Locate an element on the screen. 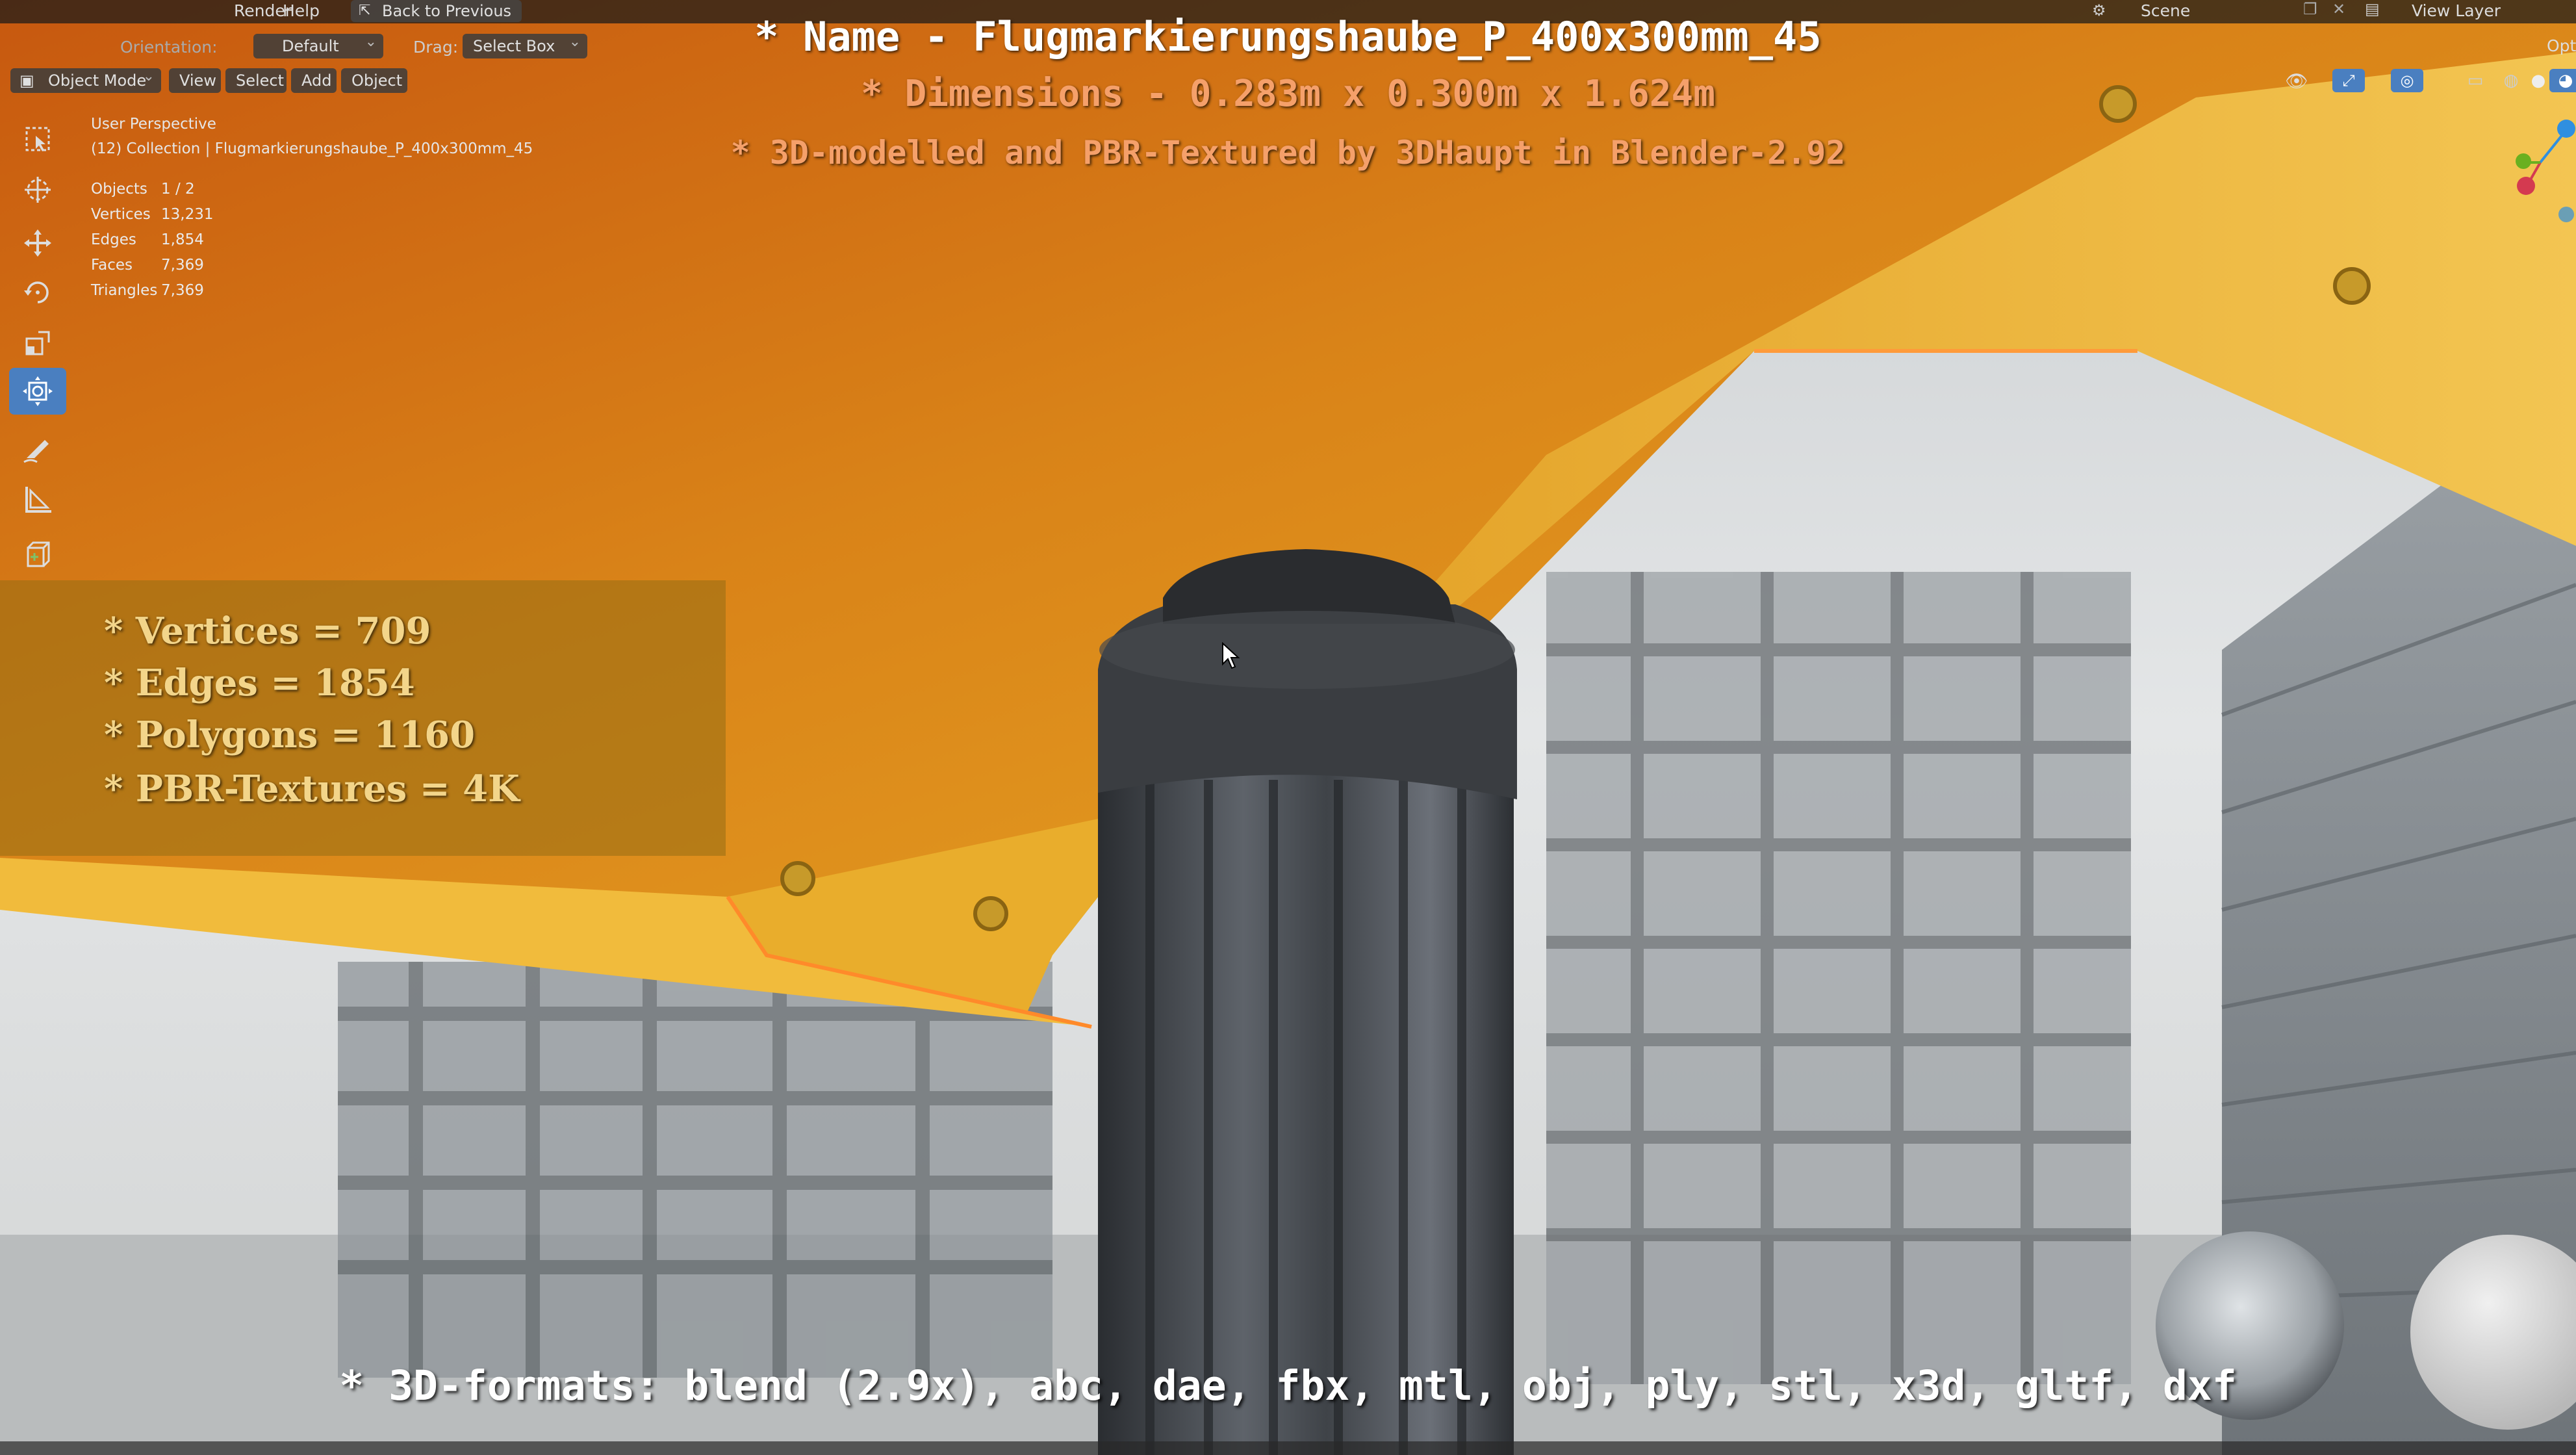 Image resolution: width=2576 pixels, height=1455 pixels. overlay-dimensions-line: * Dimensions - 0.283m x 0.300m x 1.624m is located at coordinates (1288, 94).